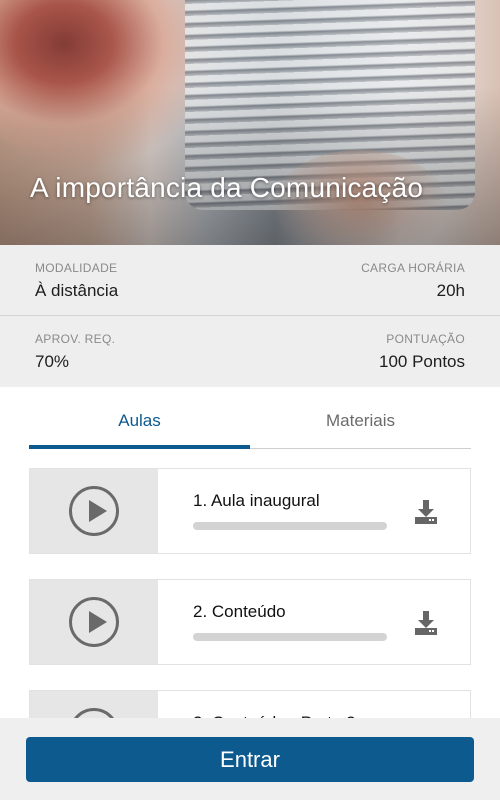  Describe the element at coordinates (413, 268) in the screenshot. I see `carga-horaria-label: CARGA HORÁRIA` at that location.